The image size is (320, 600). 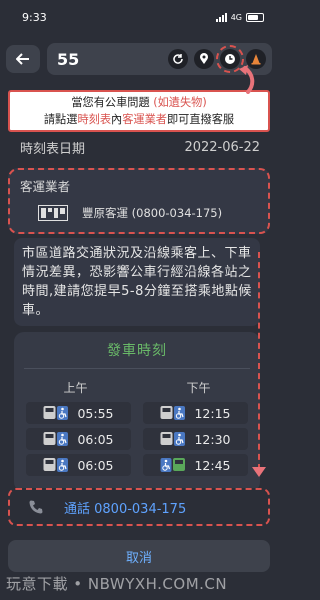 I want to click on callout-pointer-icon, so click(x=247, y=79).